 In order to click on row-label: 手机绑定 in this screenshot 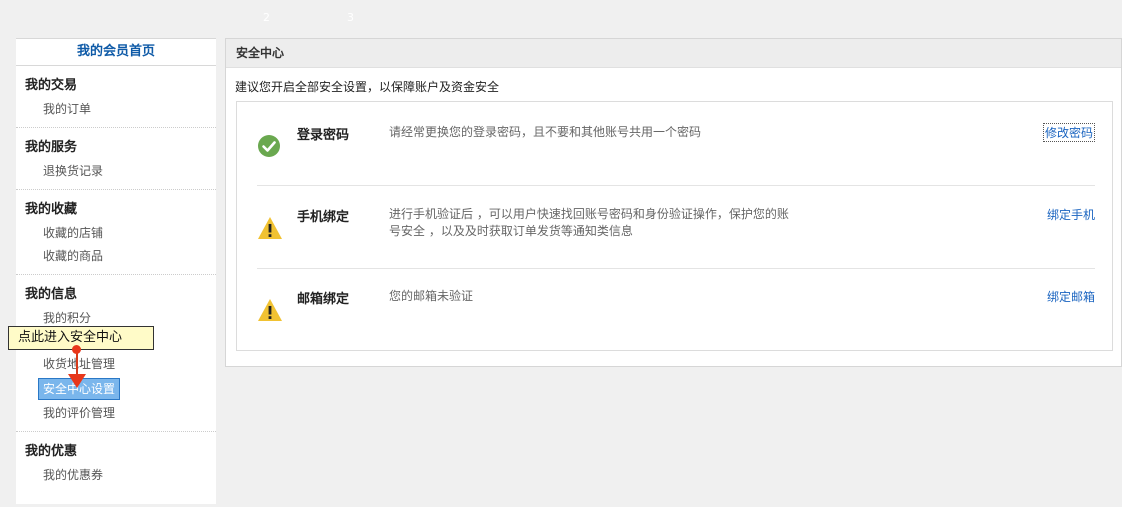, I will do `click(323, 217)`.